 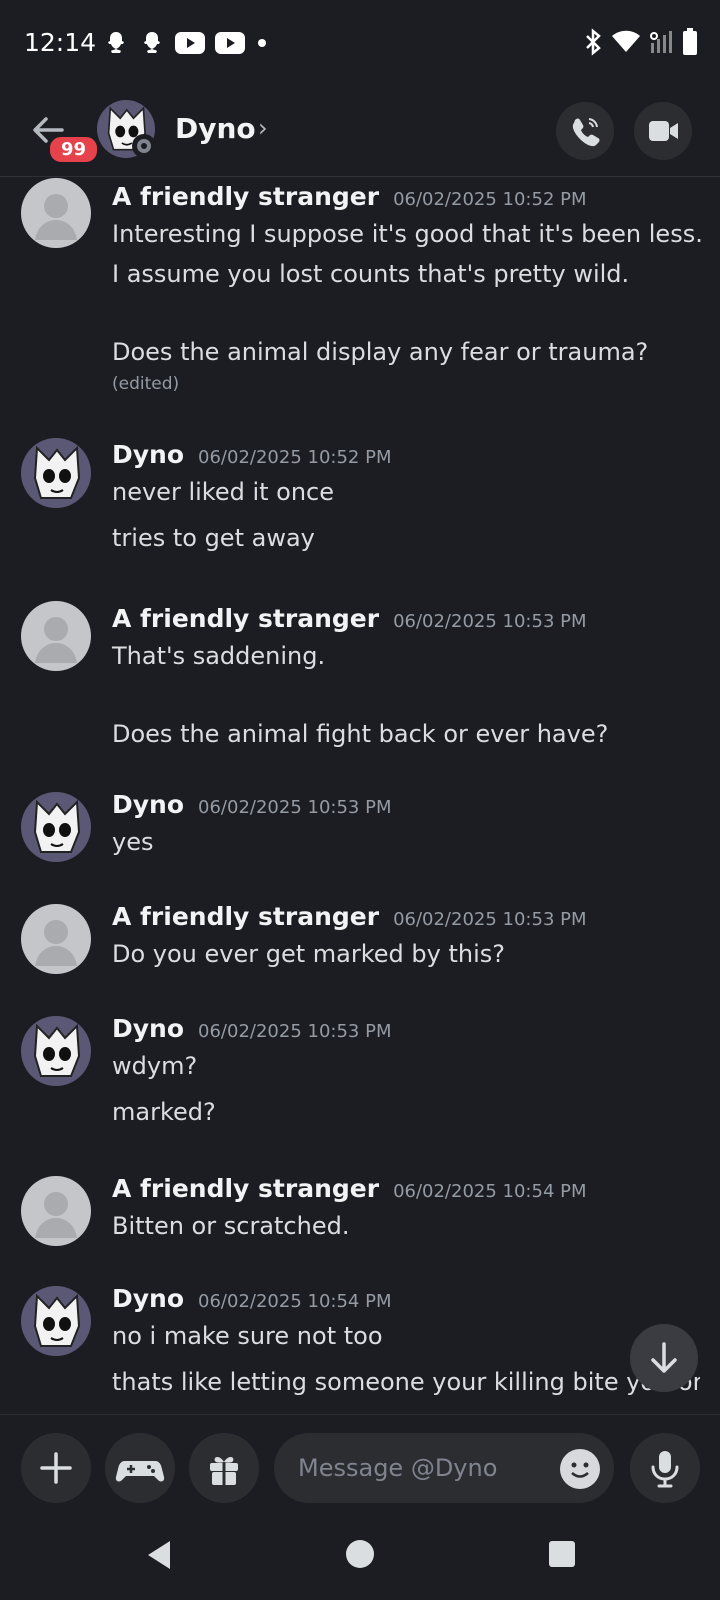 What do you see at coordinates (309, 954) in the screenshot?
I see `message-text: Do you ever get marked by this?` at bounding box center [309, 954].